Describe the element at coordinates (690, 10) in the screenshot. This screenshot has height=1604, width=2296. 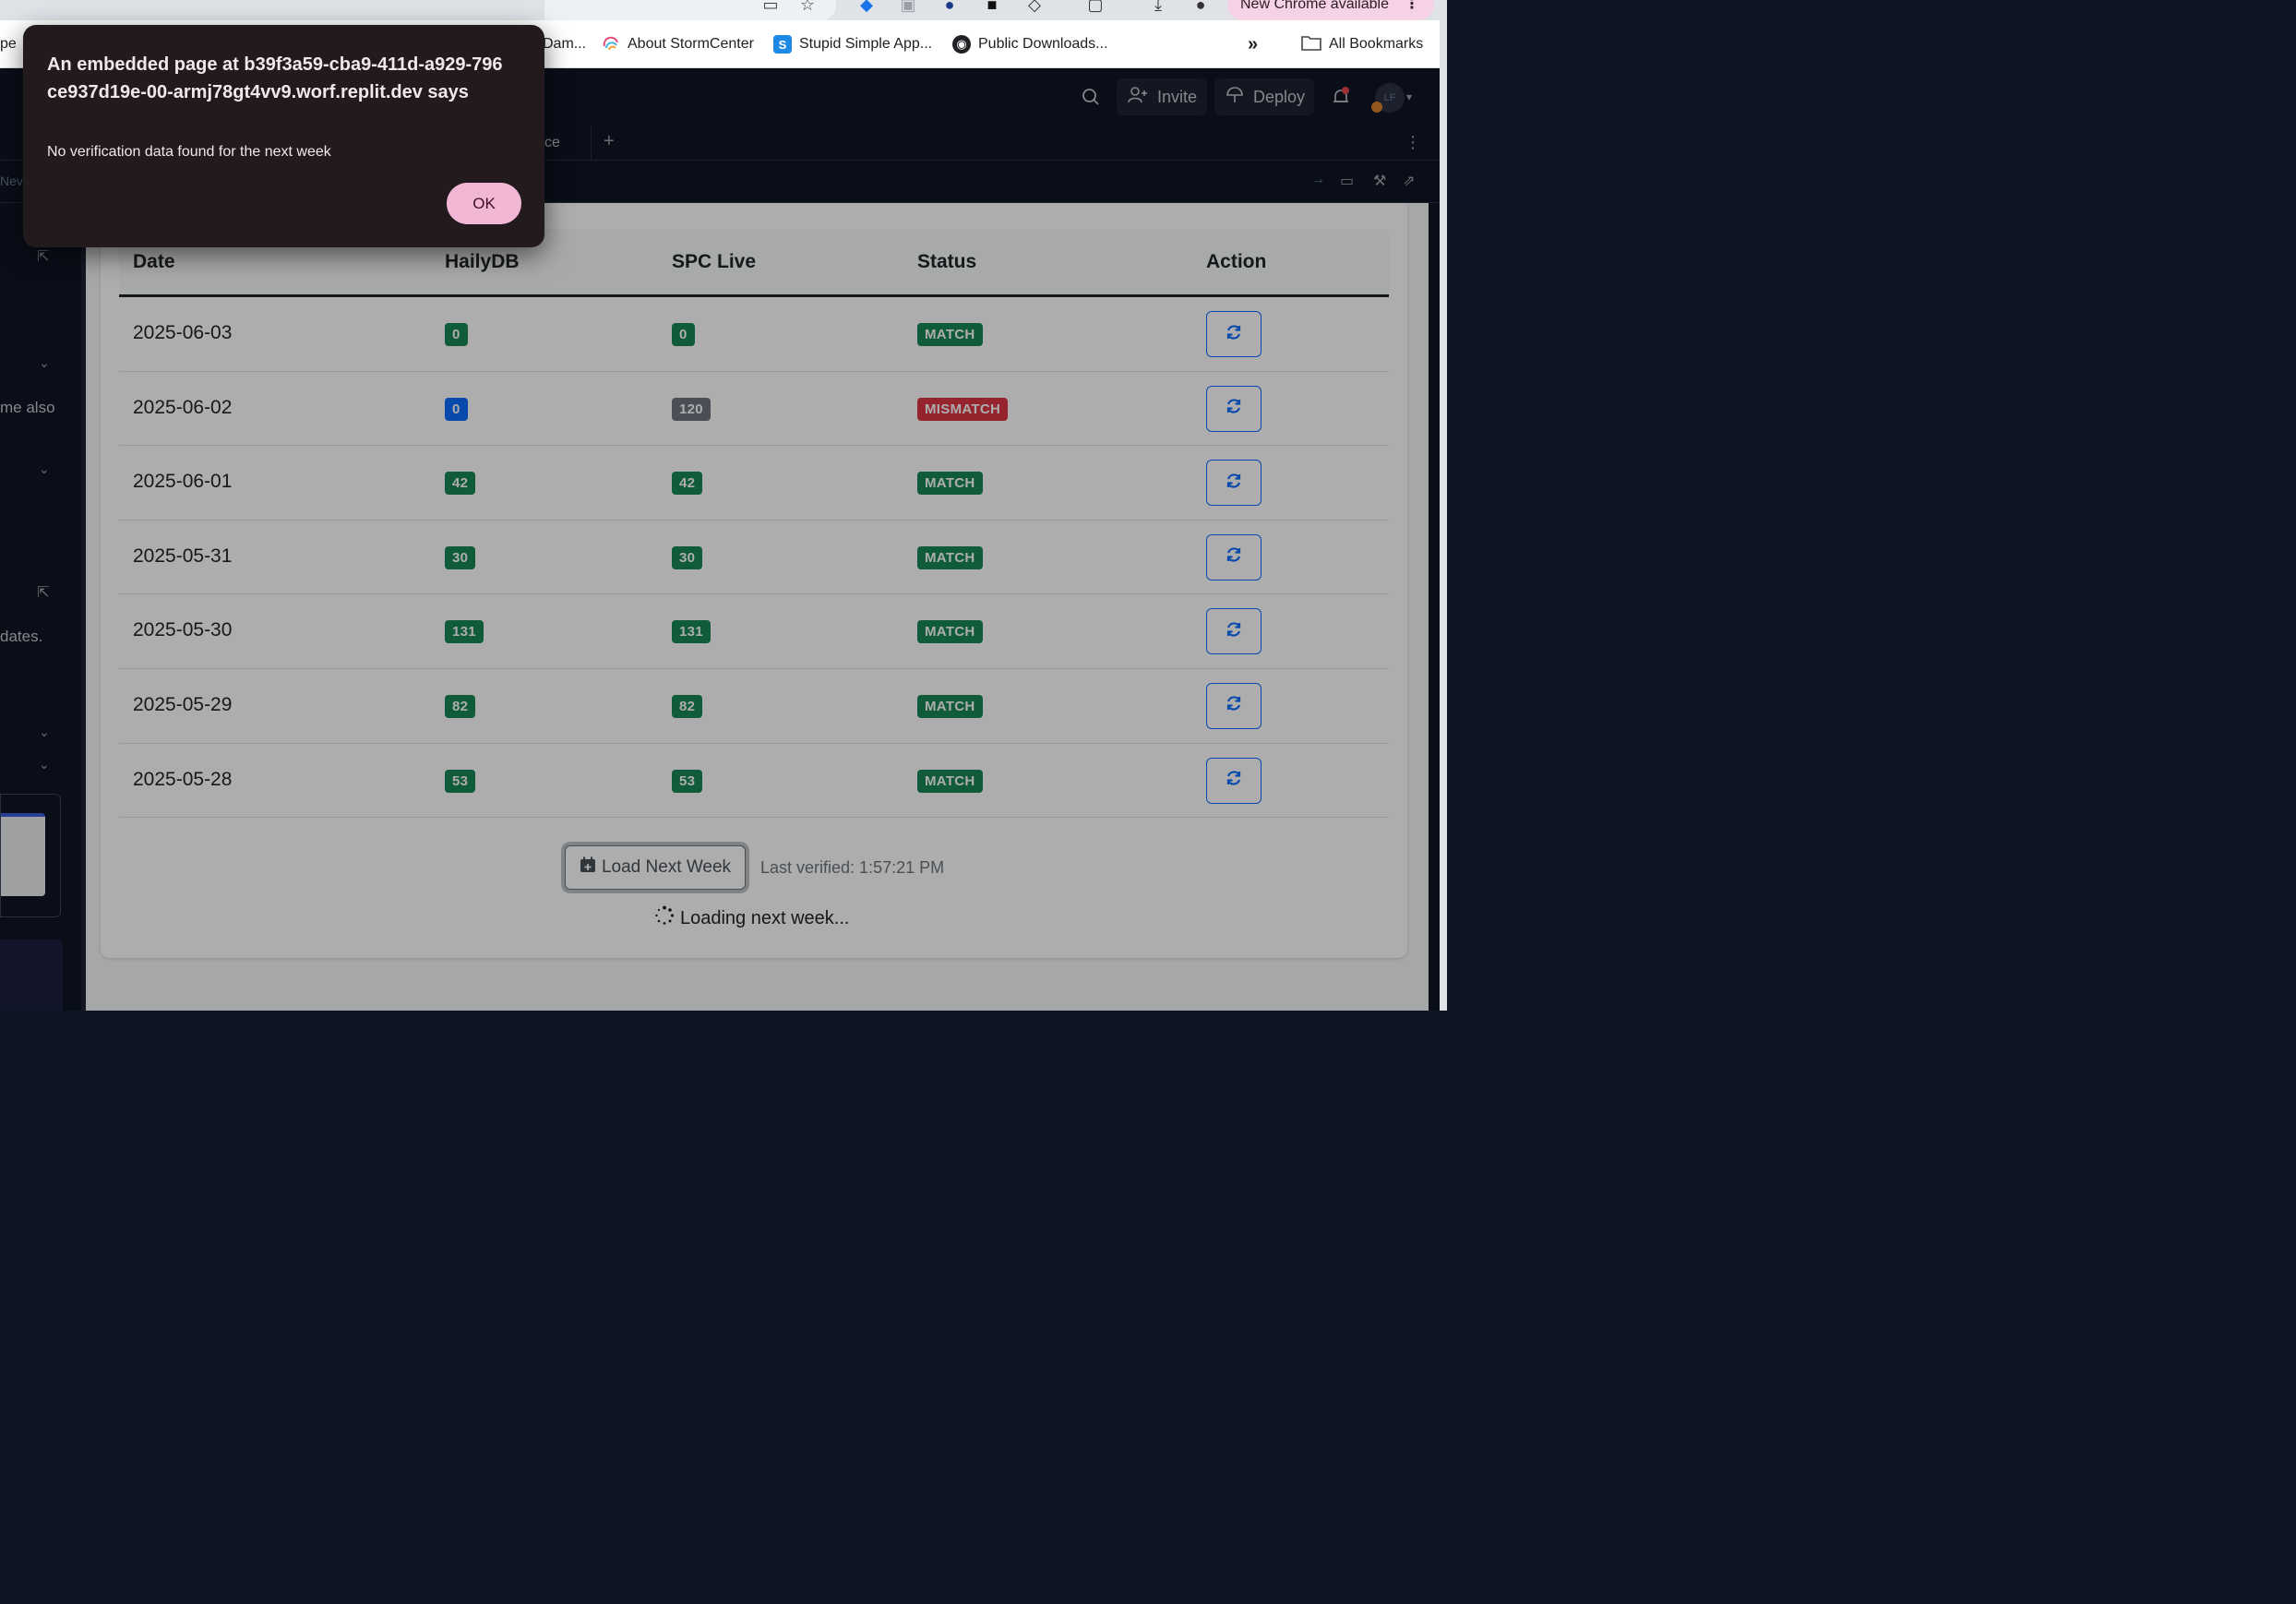
I see `omnibox: ▭ ☆` at that location.